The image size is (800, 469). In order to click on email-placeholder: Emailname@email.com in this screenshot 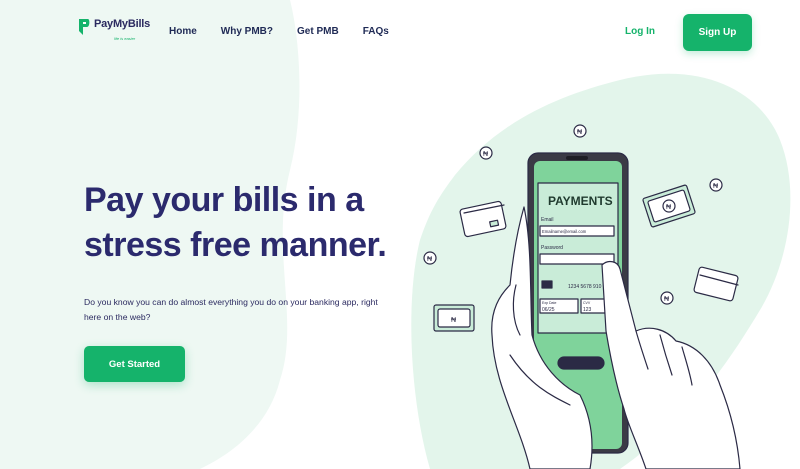, I will do `click(564, 231)`.